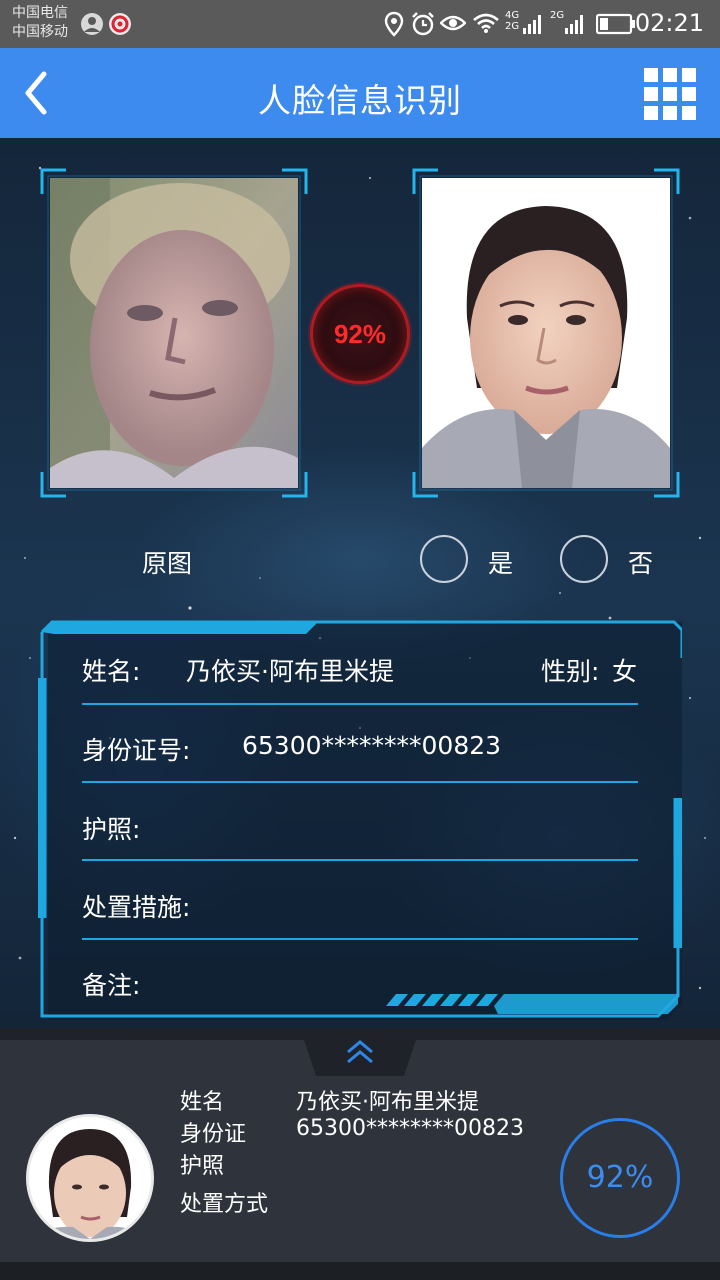 This screenshot has height=1280, width=720. Describe the element at coordinates (360, 1271) in the screenshot. I see `bottom-edge` at that location.